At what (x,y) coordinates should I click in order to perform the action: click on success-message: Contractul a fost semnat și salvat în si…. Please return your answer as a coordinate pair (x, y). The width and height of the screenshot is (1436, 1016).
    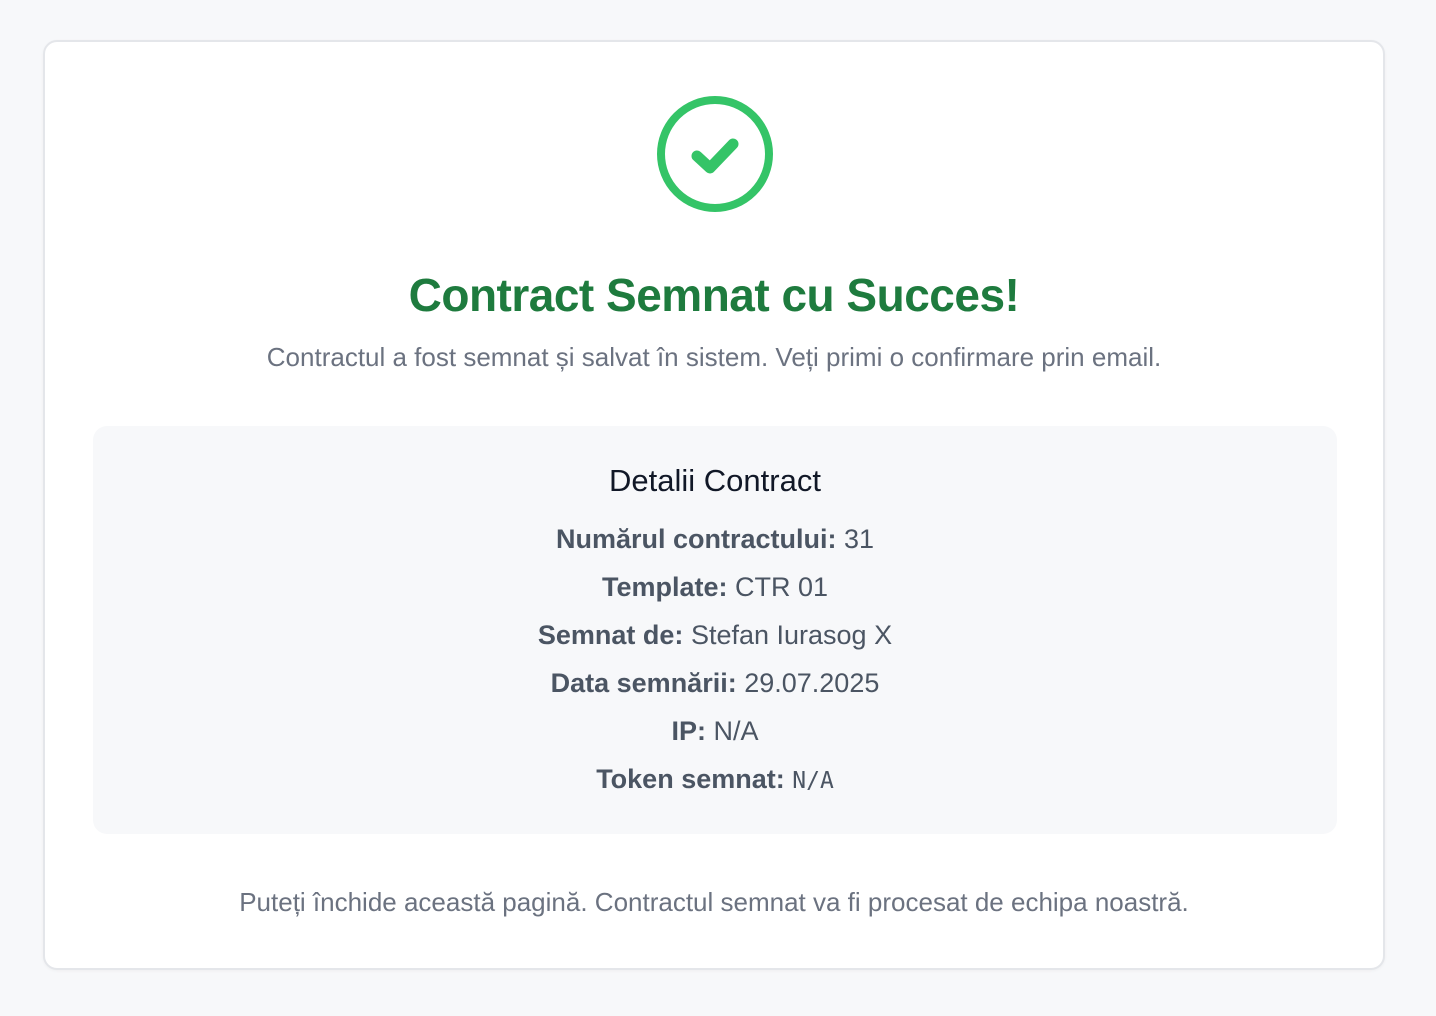
    Looking at the image, I should click on (714, 357).